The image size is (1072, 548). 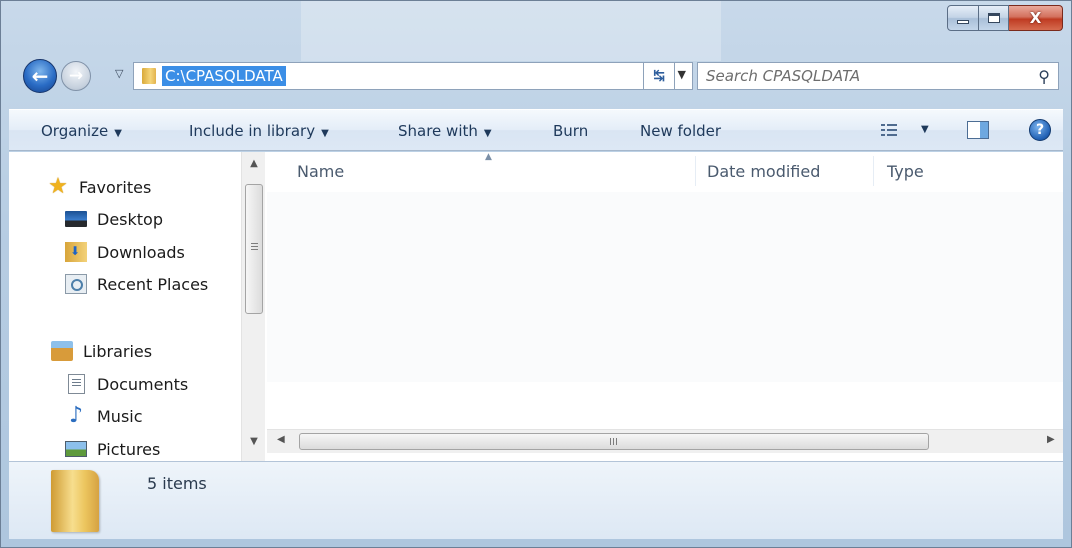 I want to click on include-in-library-label: Include in library, so click(x=252, y=131).